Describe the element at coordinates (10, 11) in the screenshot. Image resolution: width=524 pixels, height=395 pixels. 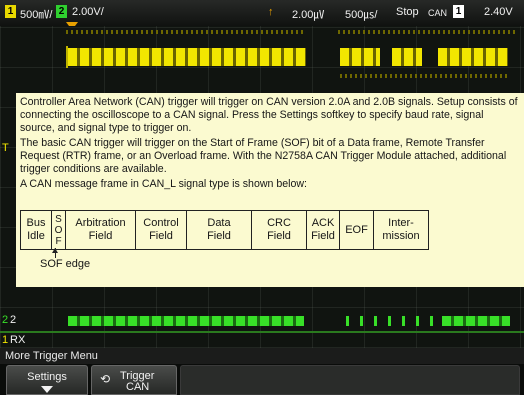
I see `channel-1-badge: 1` at that location.